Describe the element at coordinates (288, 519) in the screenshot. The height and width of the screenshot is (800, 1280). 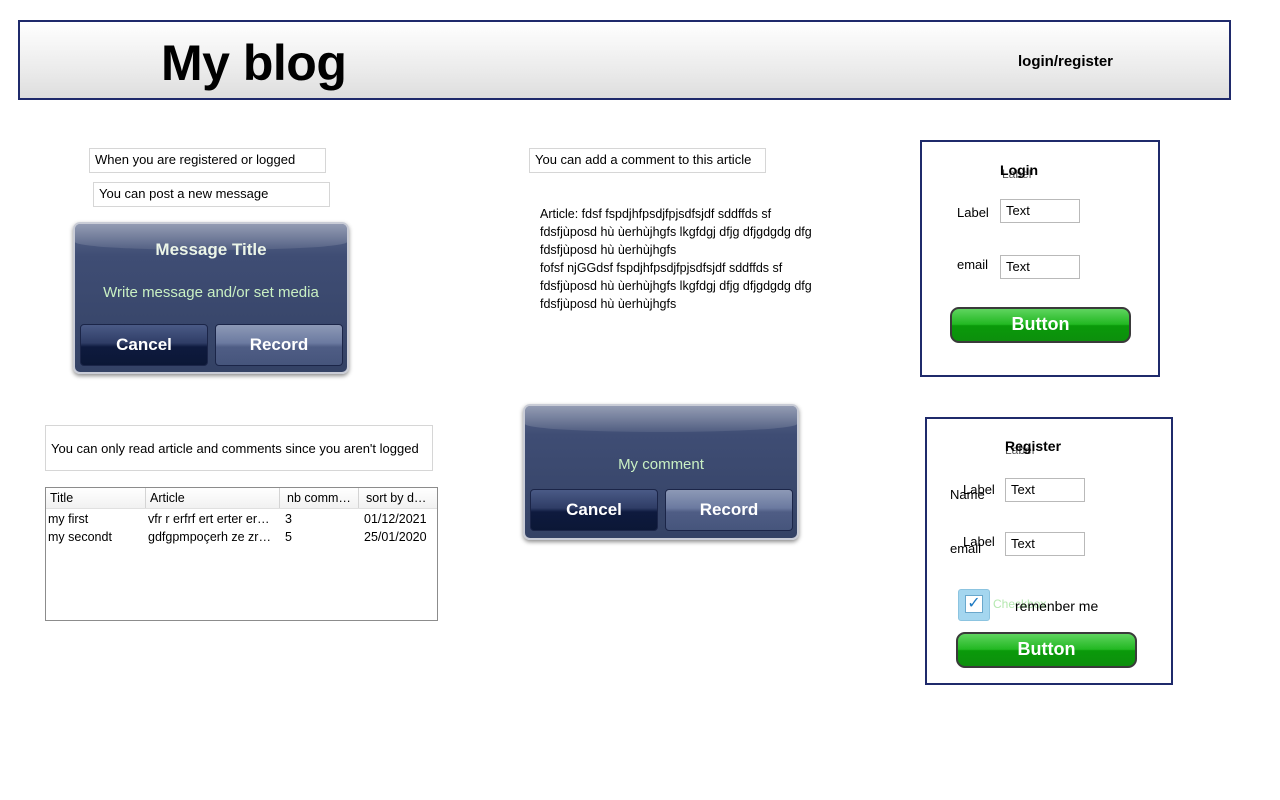
I see `cell-nb-comments: 3` at that location.